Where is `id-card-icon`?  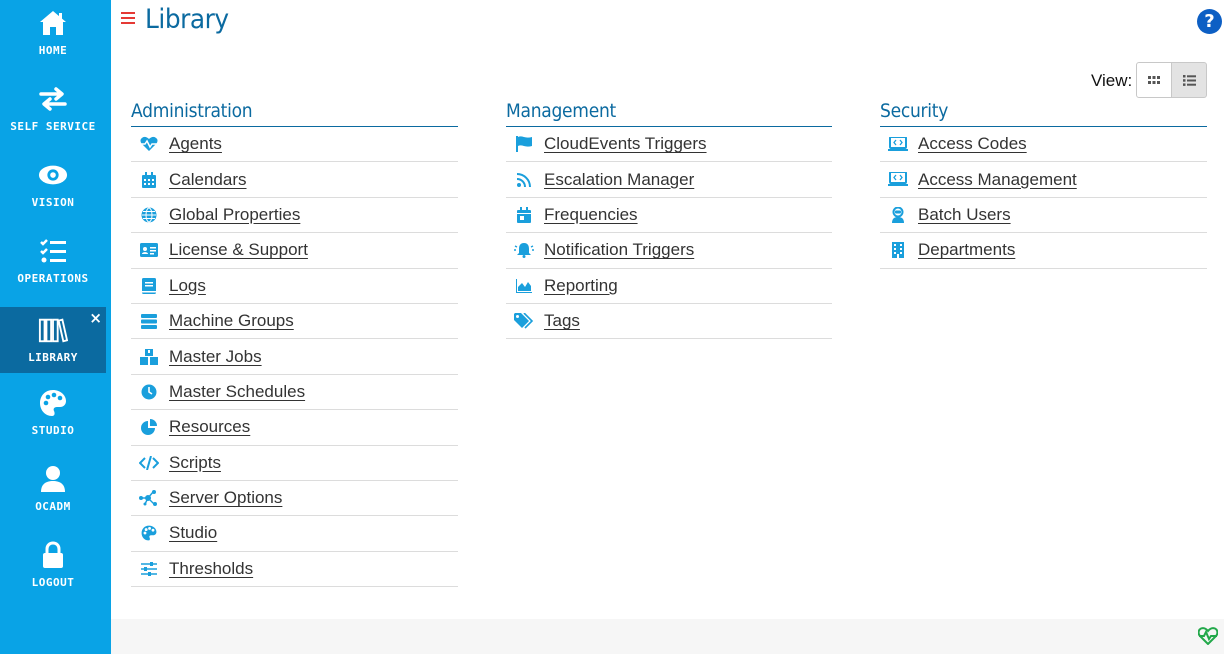
id-card-icon is located at coordinates (149, 250).